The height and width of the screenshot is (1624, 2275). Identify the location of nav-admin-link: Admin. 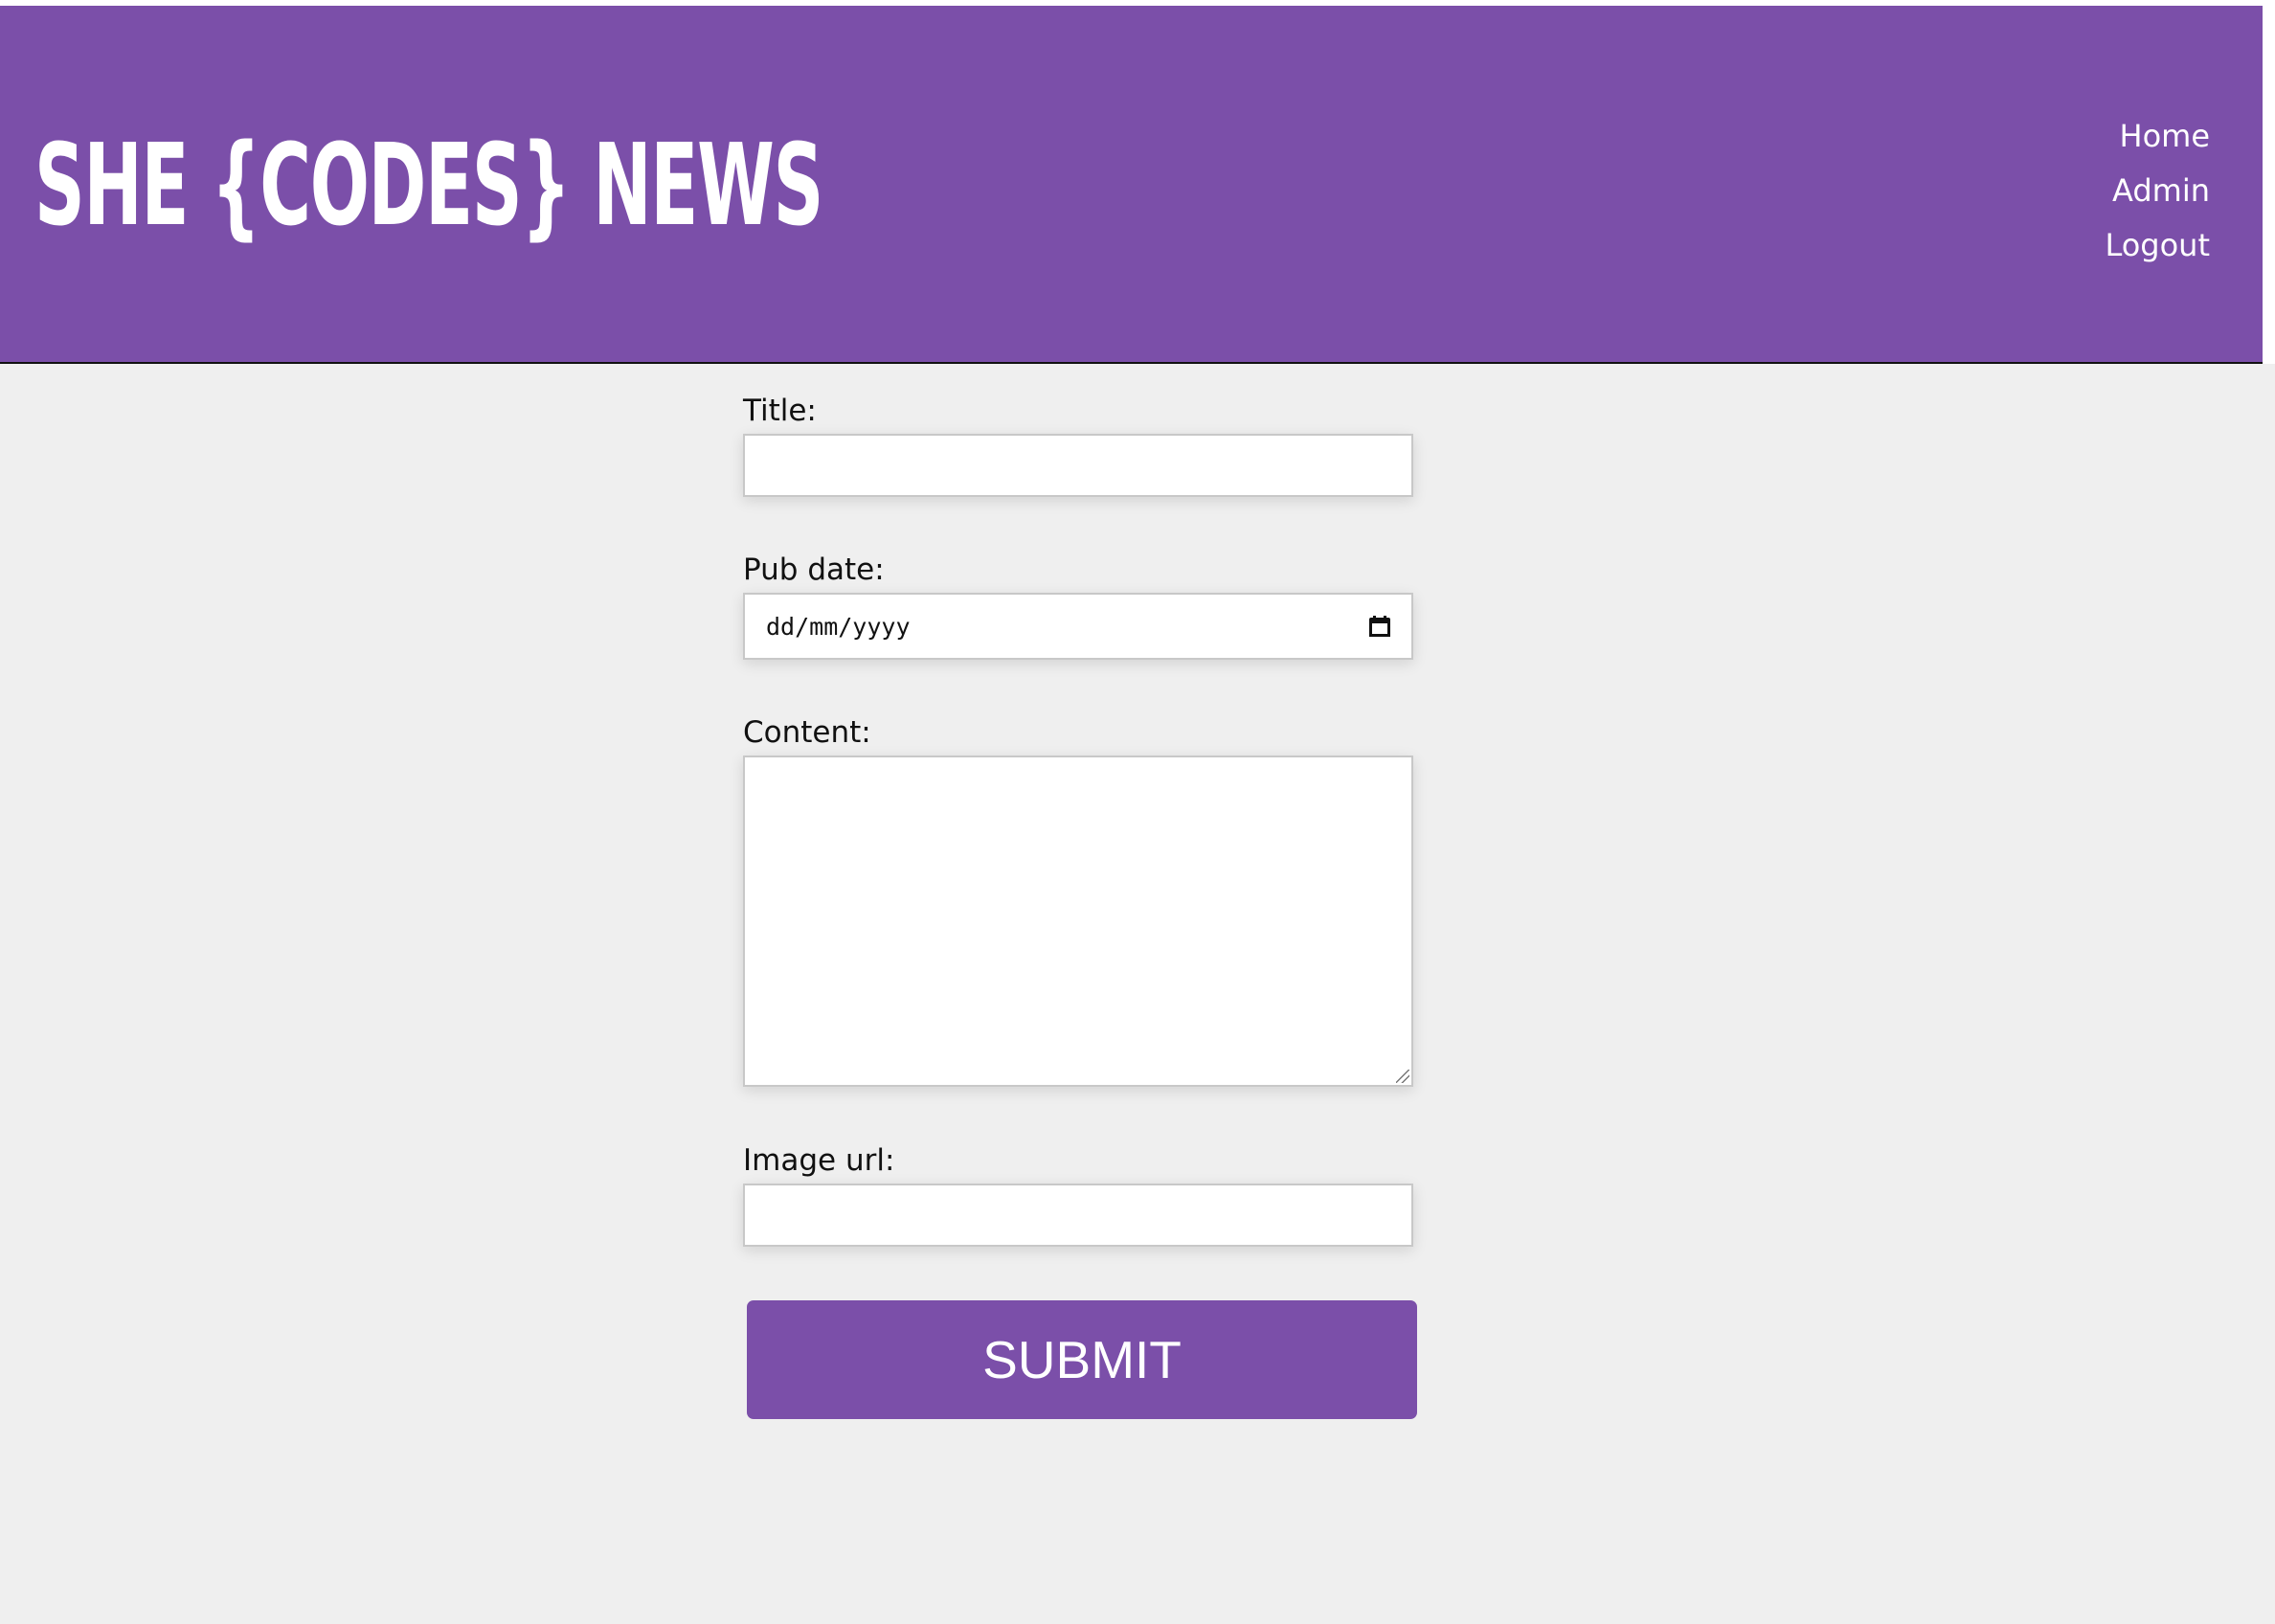
(2157, 191).